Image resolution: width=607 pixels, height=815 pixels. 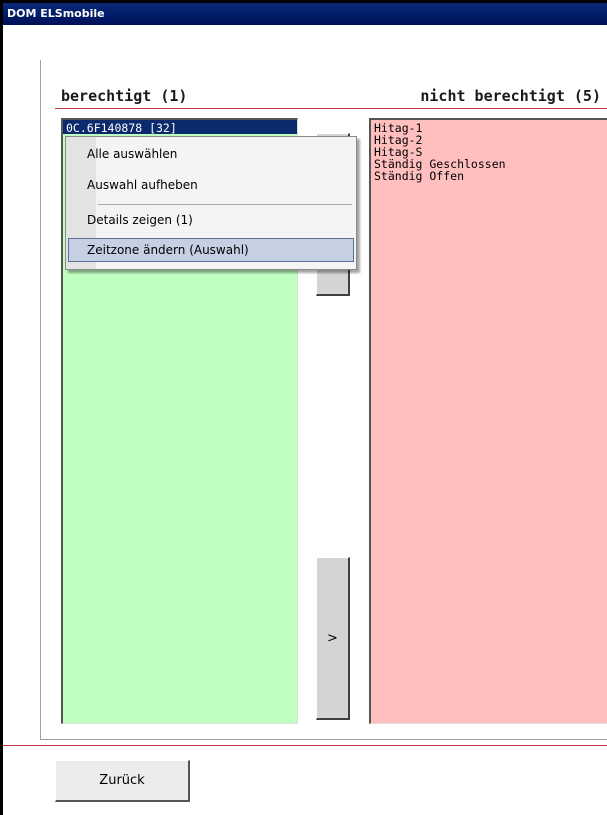 What do you see at coordinates (122, 781) in the screenshot?
I see `back-button: Zurück` at bounding box center [122, 781].